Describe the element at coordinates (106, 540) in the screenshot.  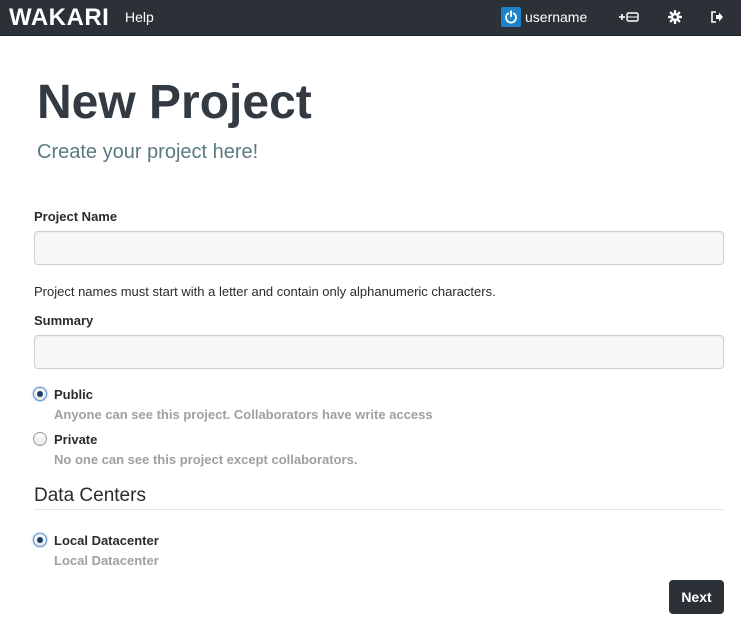
I see `local-datacenter-label: Local Datacenter` at that location.